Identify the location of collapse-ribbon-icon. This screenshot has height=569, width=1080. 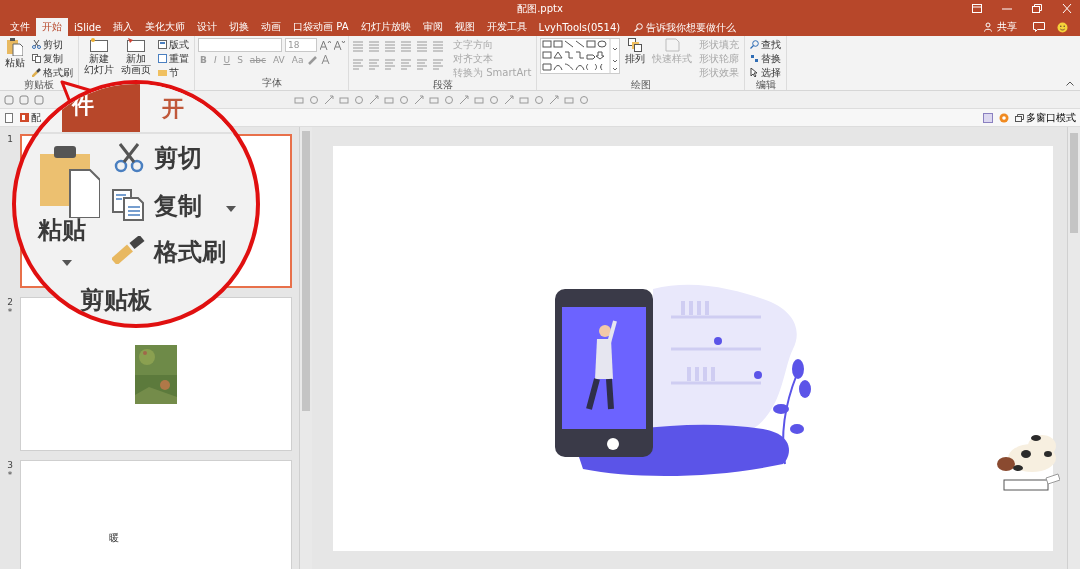
(1070, 83).